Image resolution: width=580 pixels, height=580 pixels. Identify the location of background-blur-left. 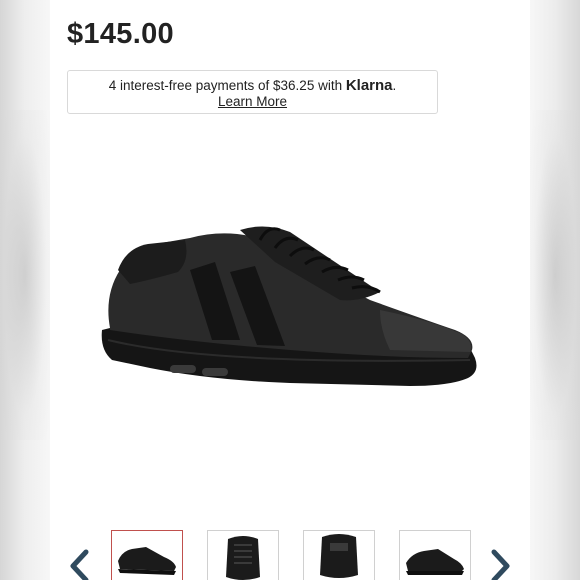
(25, 275).